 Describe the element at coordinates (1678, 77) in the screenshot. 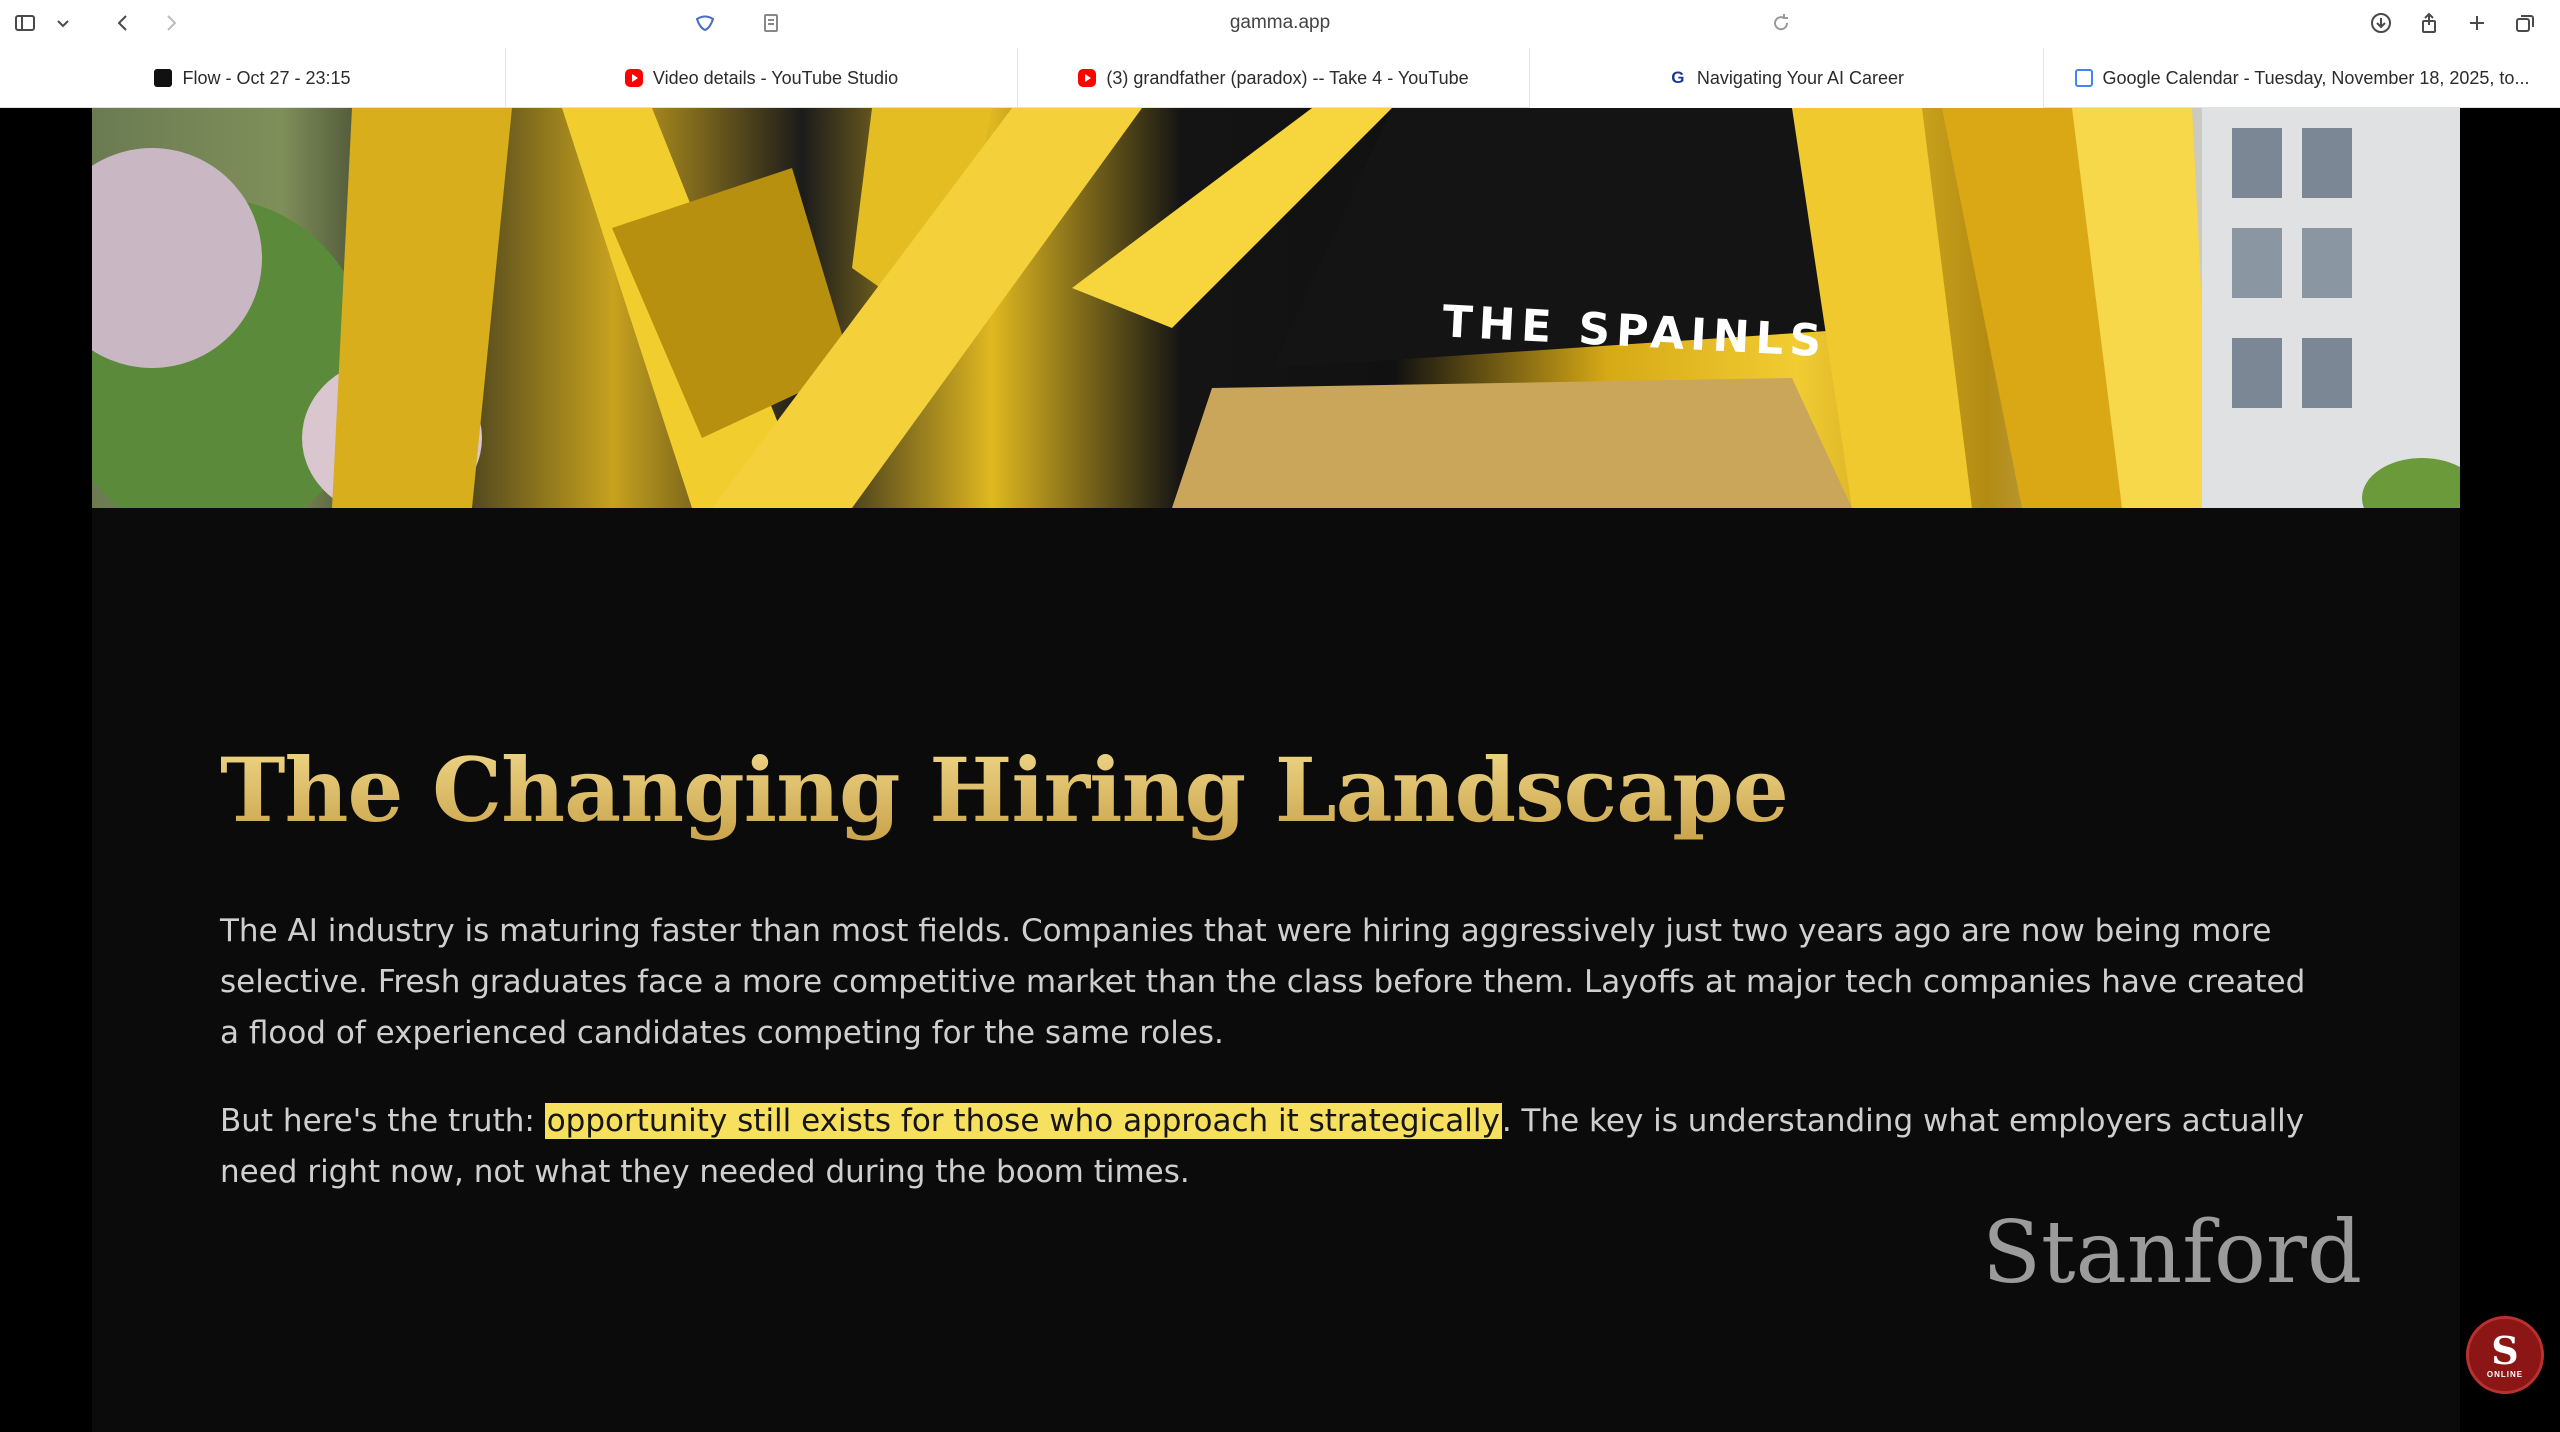

I see `gamma-icon: G` at that location.